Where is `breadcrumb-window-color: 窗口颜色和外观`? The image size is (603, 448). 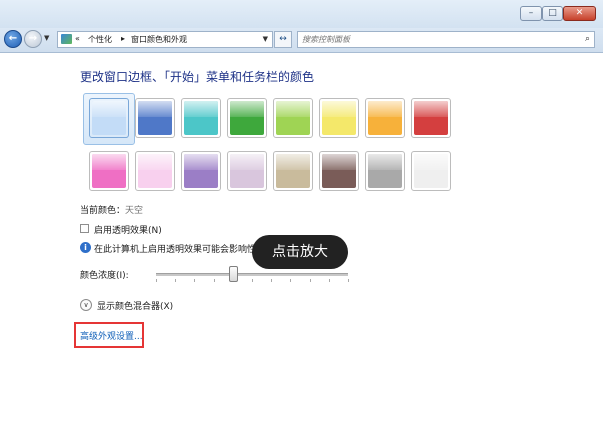
breadcrumb-window-color: 窗口颜色和外观 is located at coordinates (159, 39).